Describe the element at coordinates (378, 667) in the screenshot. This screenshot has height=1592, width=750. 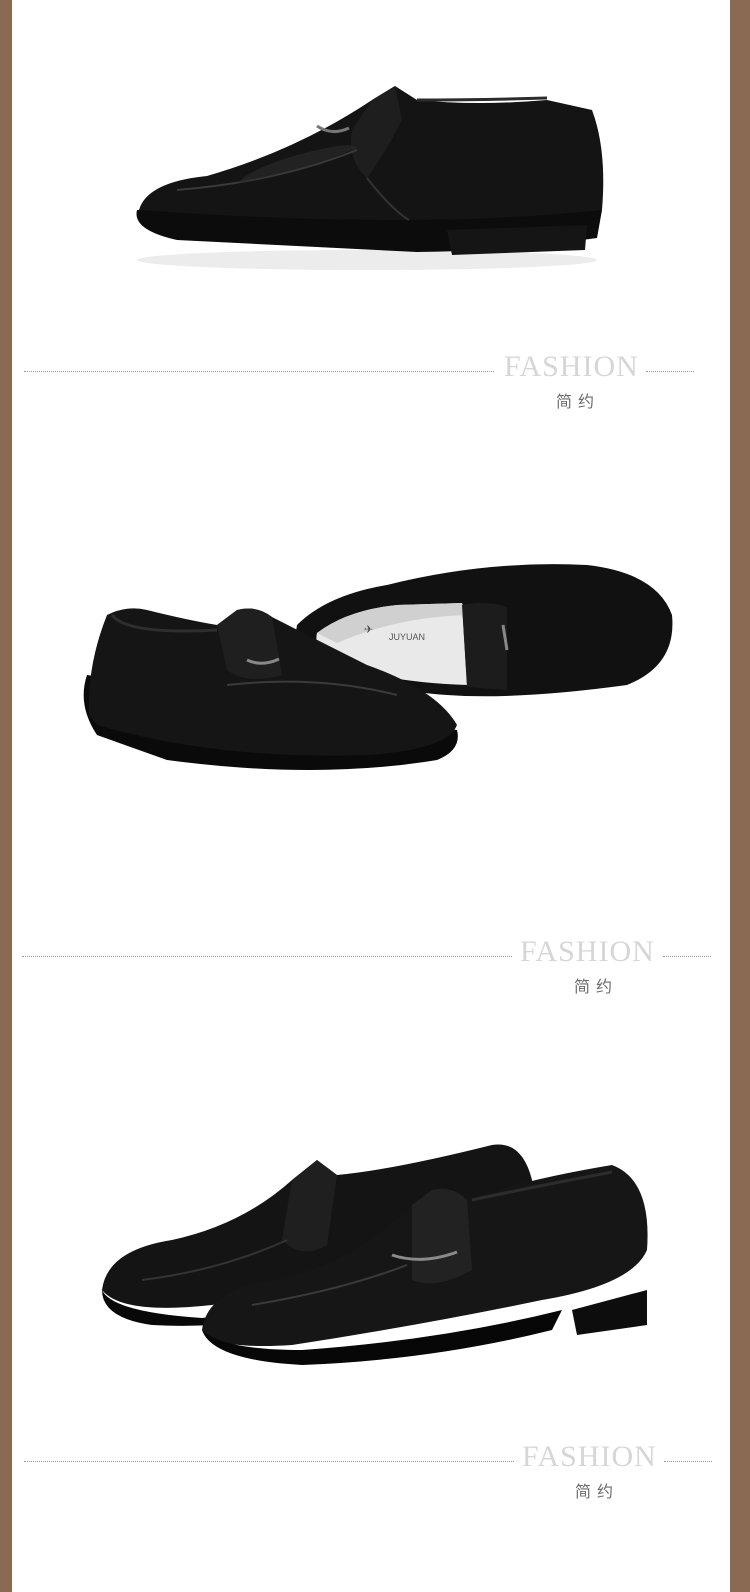
I see `shoe-pair-illustration: ✈ JUYUAN` at that location.